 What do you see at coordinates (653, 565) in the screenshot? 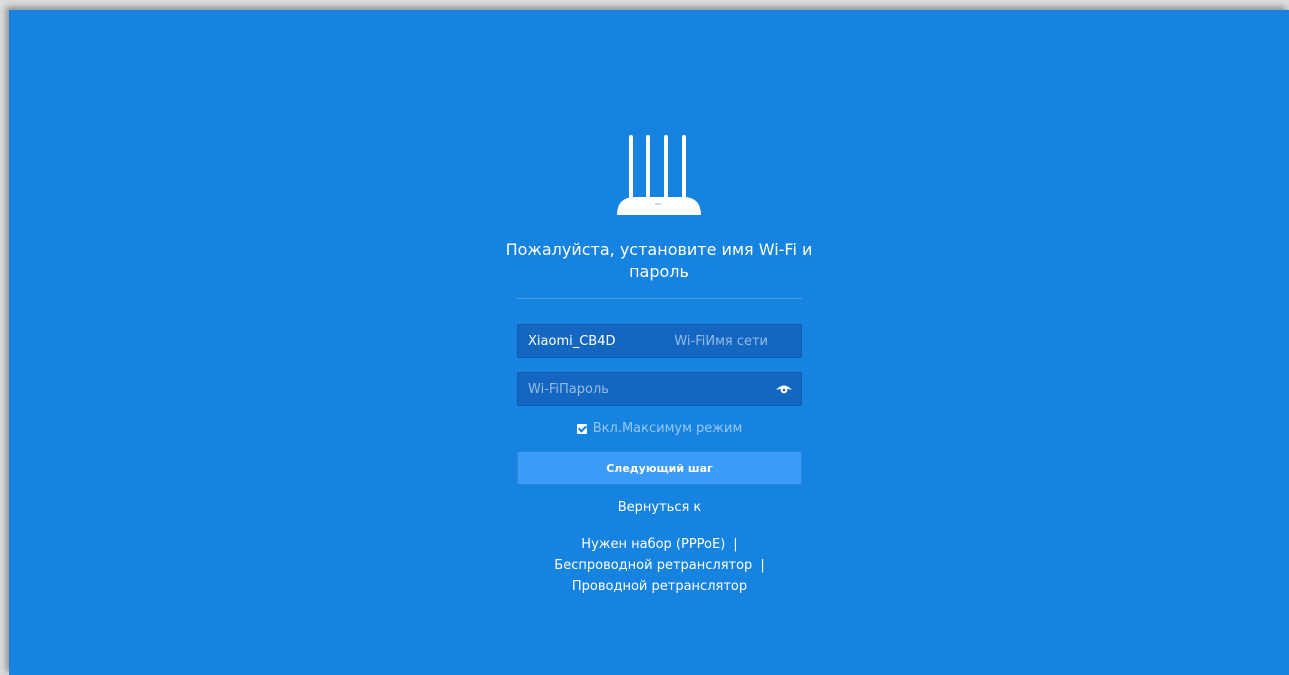
I see `wireless-repeater-link: Беспроводной ретранслятор` at bounding box center [653, 565].